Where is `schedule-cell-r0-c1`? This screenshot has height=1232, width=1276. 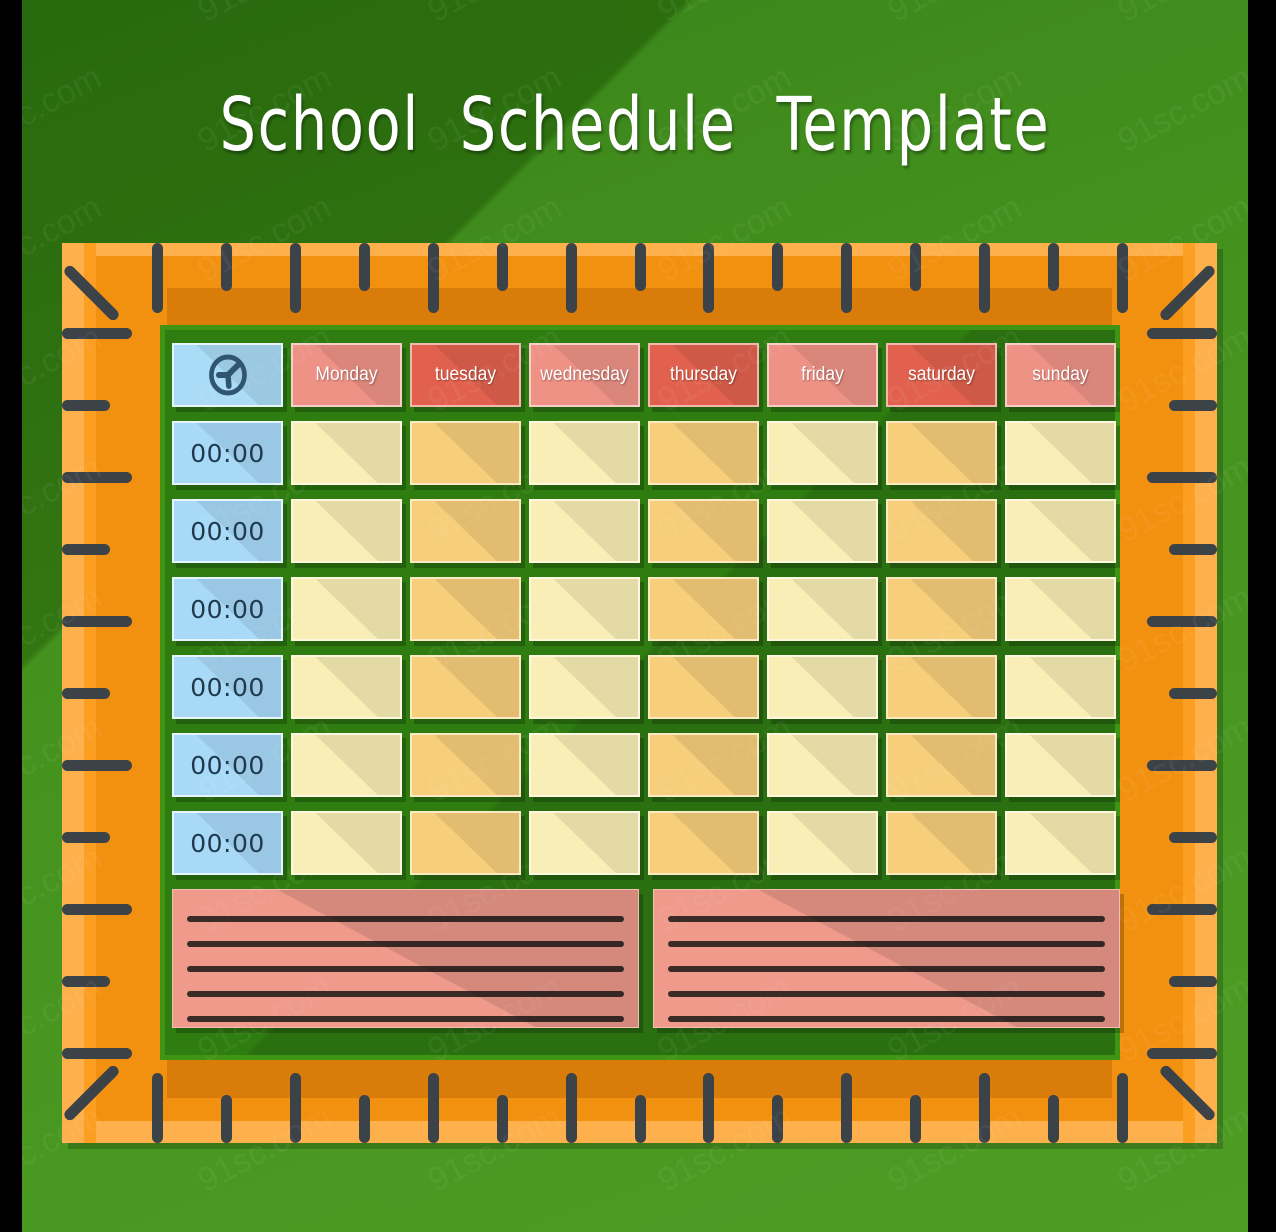 schedule-cell-r0-c1 is located at coordinates (465, 453).